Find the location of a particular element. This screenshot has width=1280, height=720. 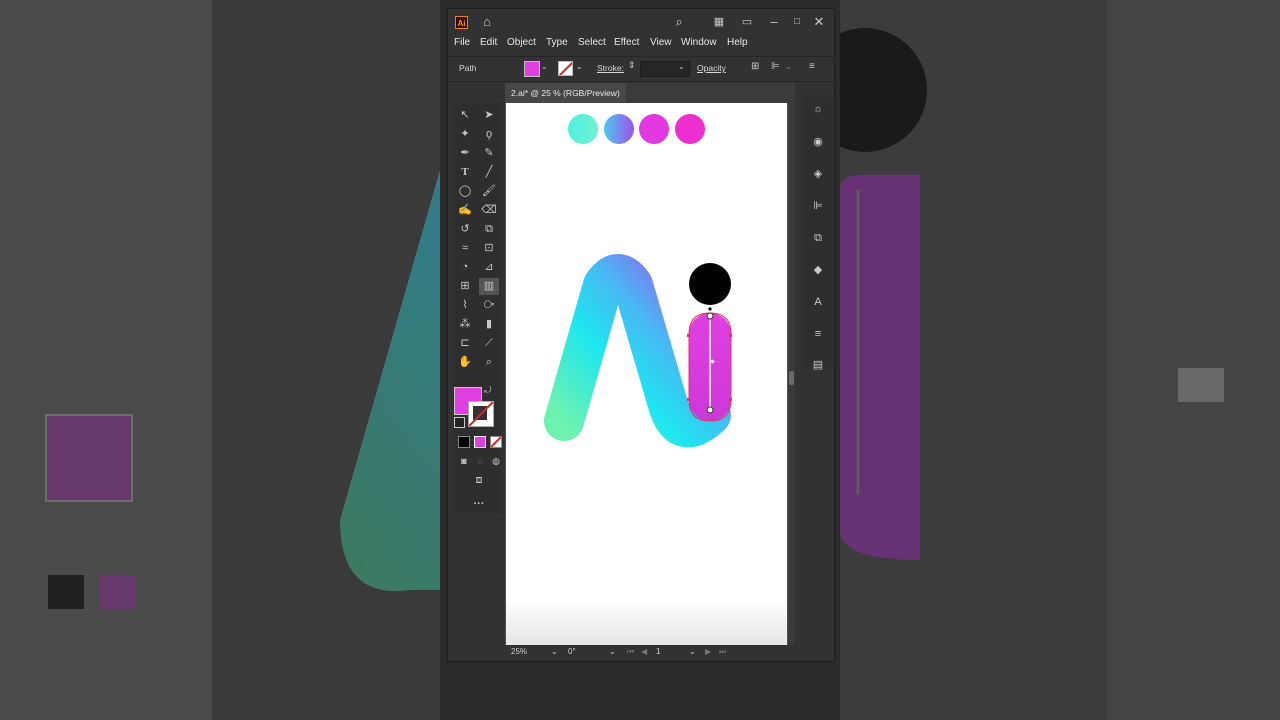

color-panel-icon: ◈ is located at coordinates (818, 174).